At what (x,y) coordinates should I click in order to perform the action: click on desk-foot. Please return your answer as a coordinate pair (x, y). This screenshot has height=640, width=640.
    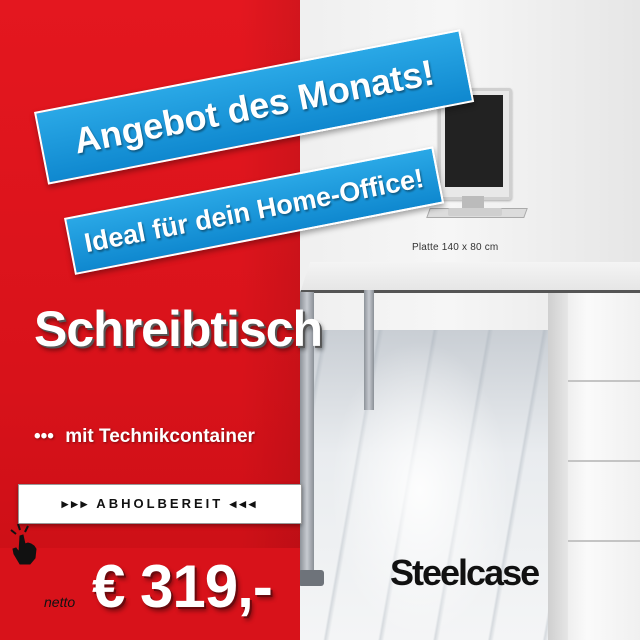
    Looking at the image, I should click on (311, 578).